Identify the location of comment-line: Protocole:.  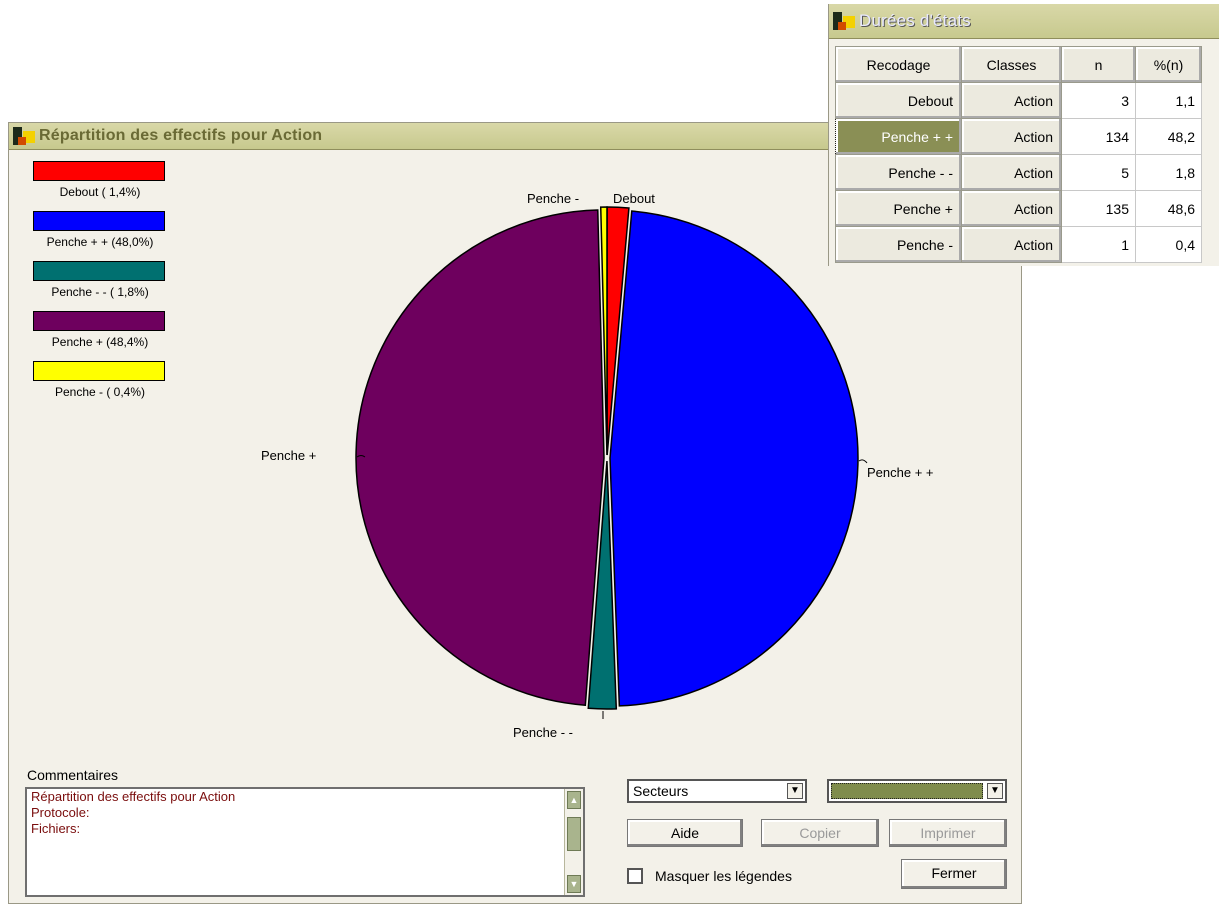
(60, 812).